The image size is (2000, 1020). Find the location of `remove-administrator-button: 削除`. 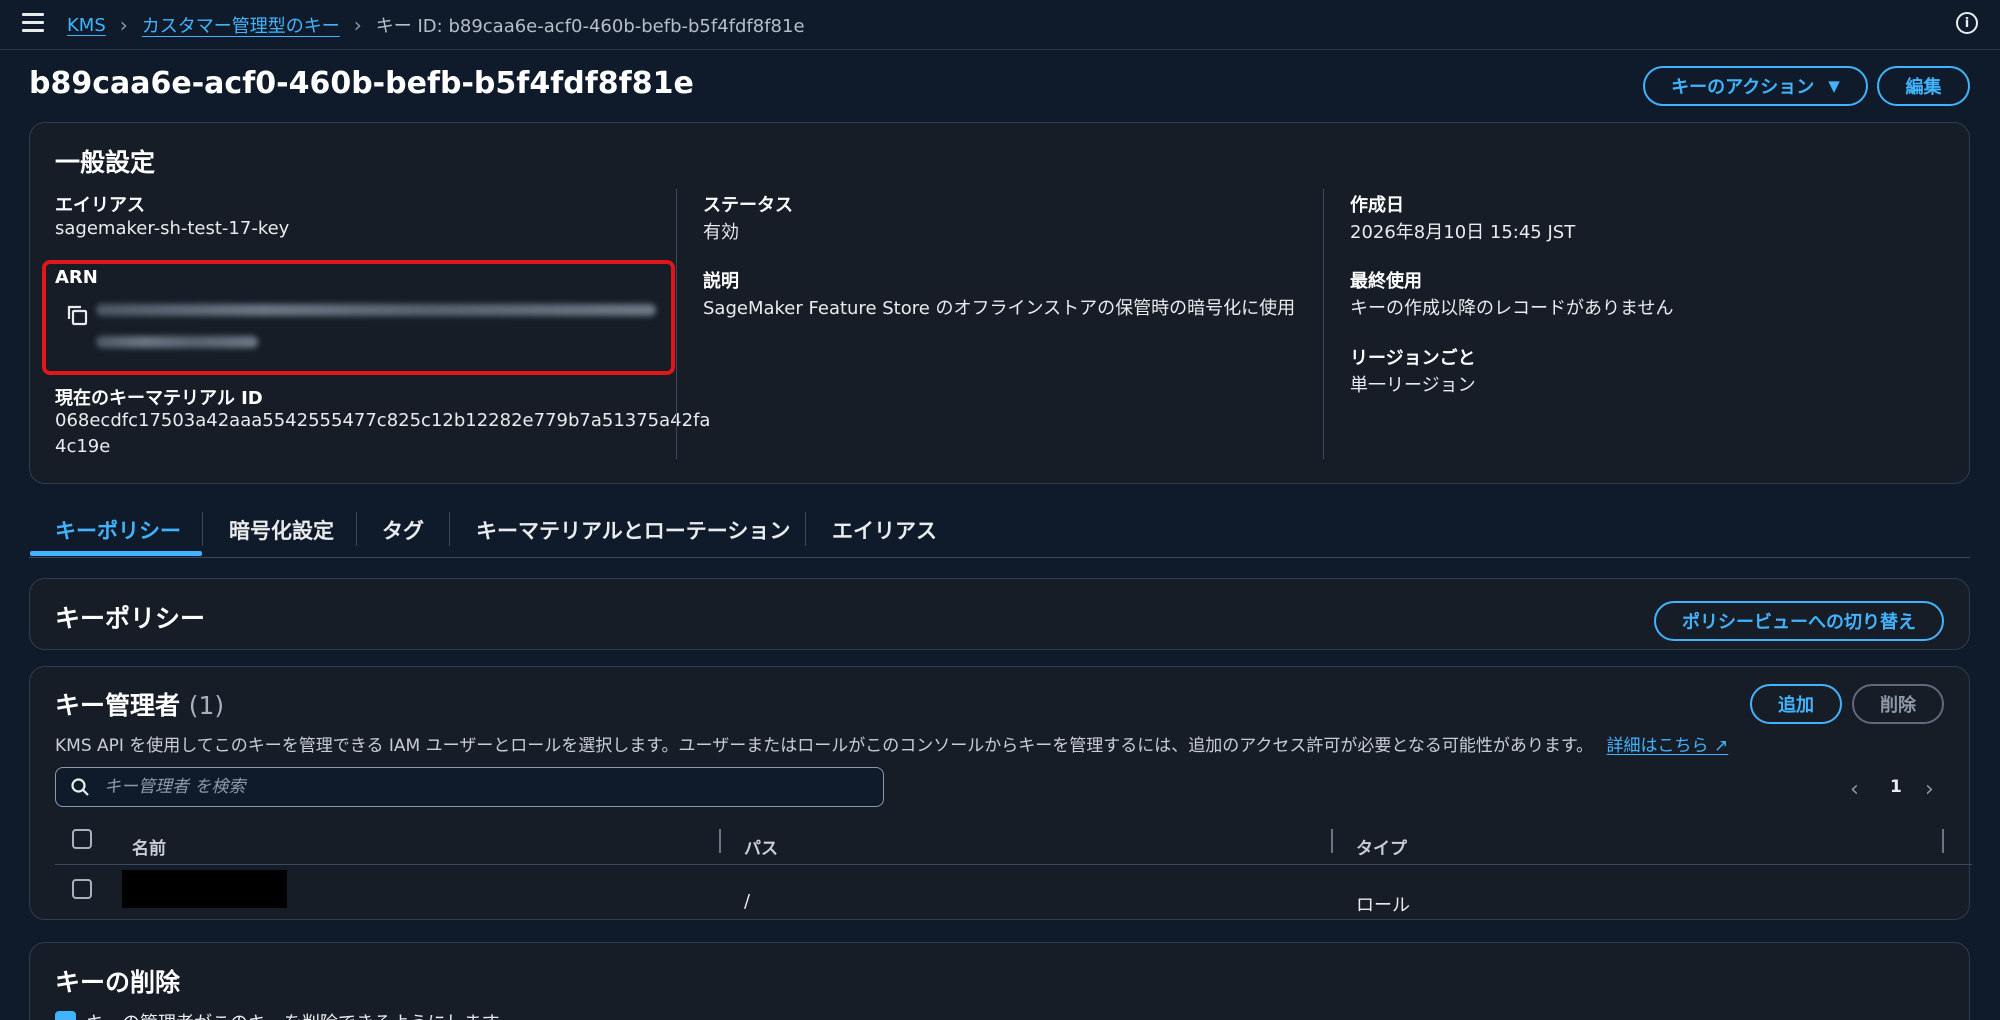

remove-administrator-button: 削除 is located at coordinates (1898, 704).